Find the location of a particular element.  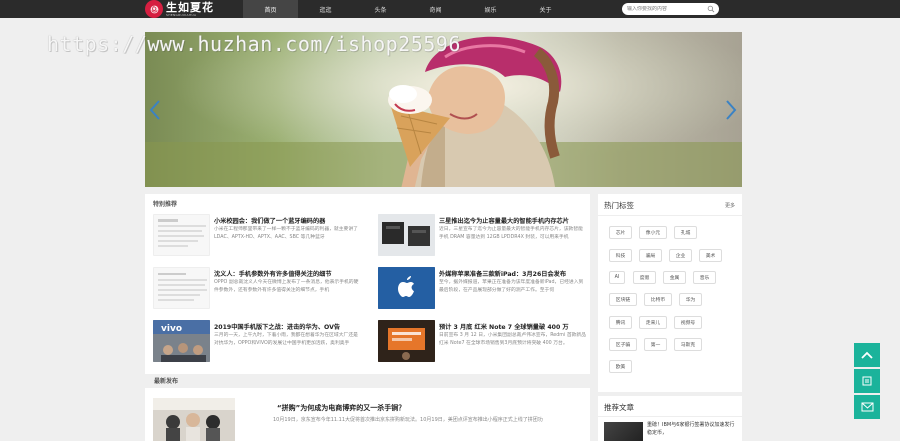

article-title: 小米校园会：我们做了一个蓝牙编码的器 is located at coordinates (288, 220).